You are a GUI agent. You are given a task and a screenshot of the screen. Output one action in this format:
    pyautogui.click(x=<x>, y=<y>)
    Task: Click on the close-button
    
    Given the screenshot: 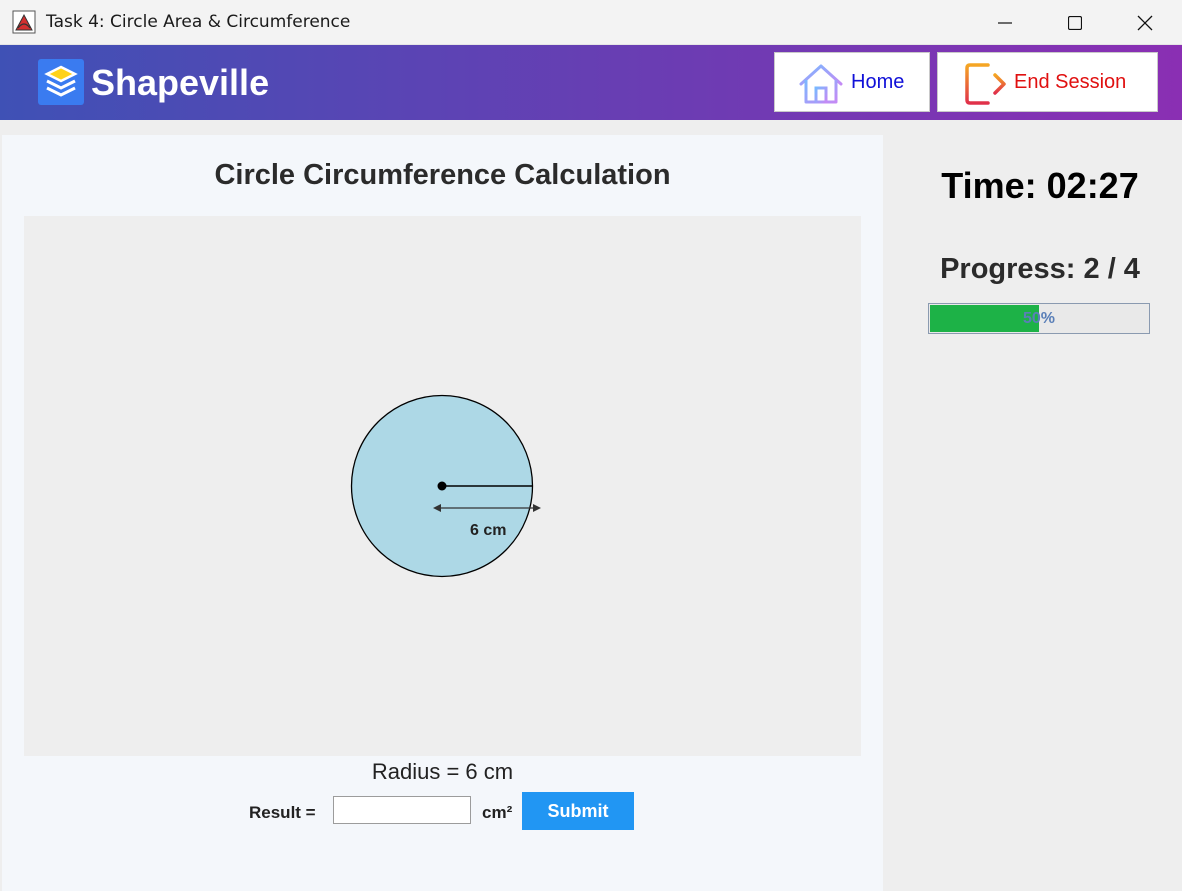 What is the action you would take?
    pyautogui.click(x=1145, y=22)
    